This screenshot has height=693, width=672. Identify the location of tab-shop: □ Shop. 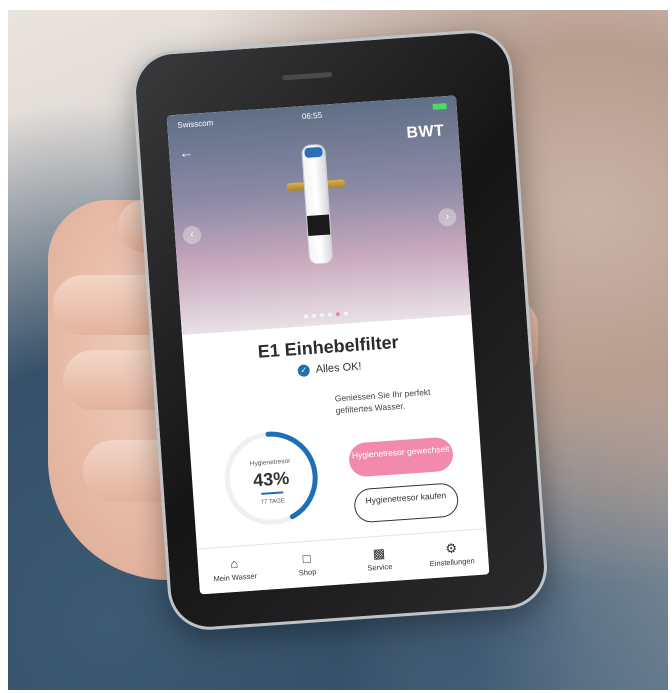
(306, 564).